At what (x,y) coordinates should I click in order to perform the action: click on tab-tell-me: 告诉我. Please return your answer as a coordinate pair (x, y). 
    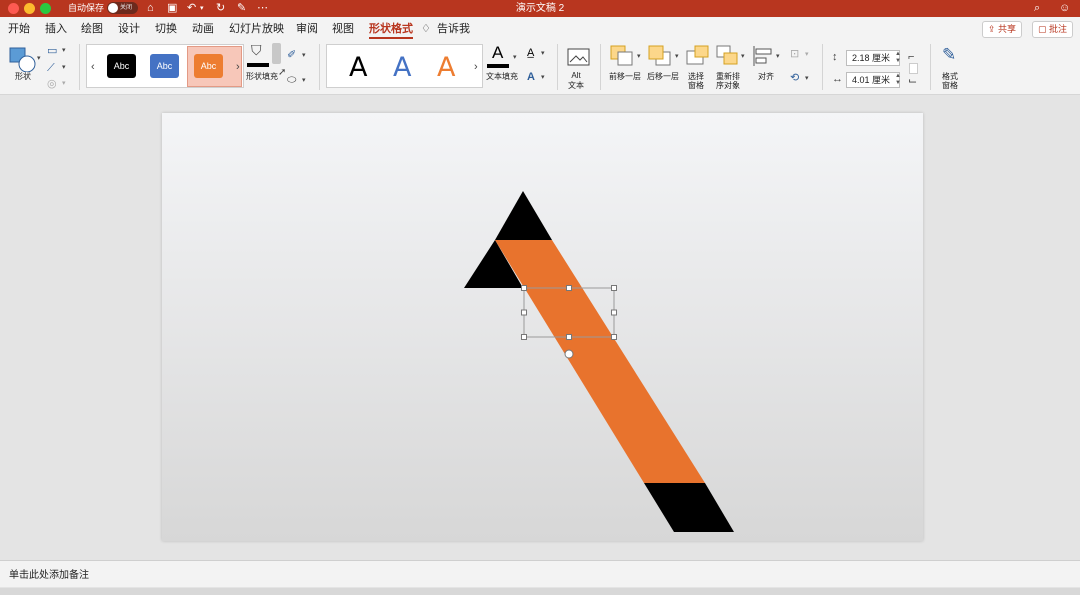
    Looking at the image, I should click on (453, 29).